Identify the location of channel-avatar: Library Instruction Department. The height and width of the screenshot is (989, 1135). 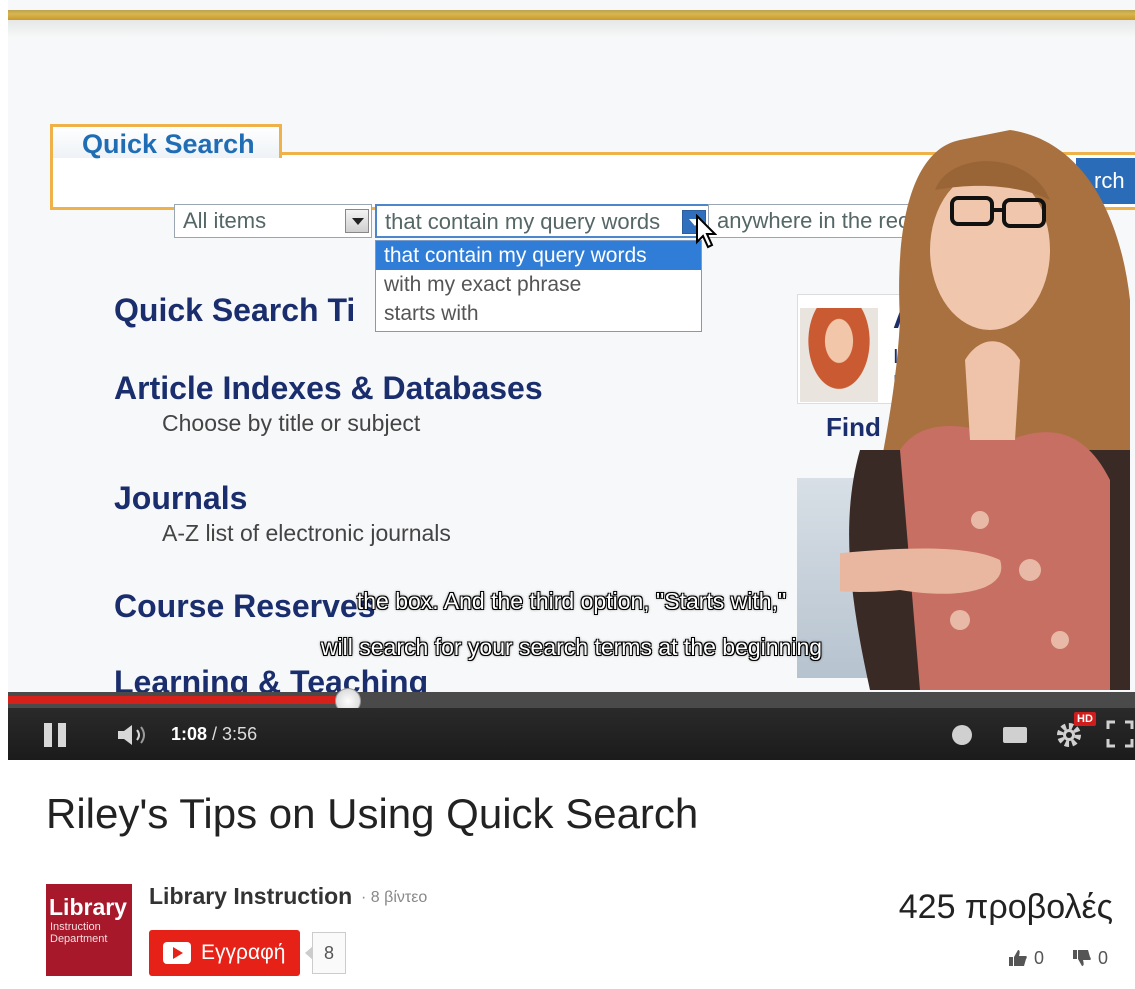
(89, 930).